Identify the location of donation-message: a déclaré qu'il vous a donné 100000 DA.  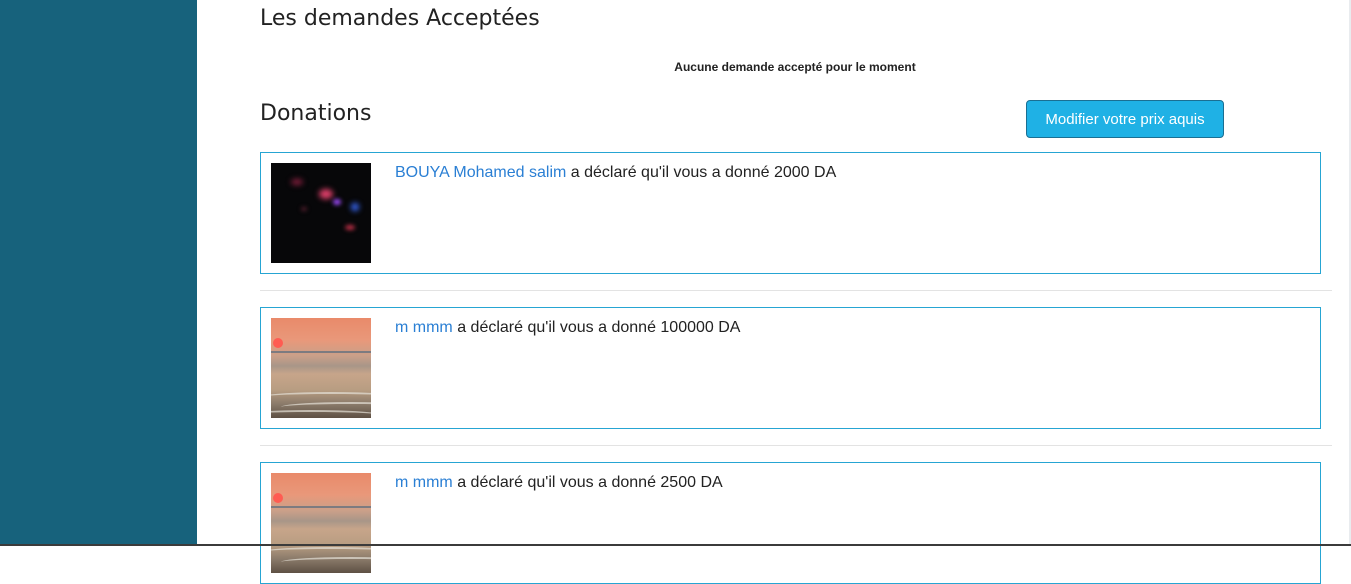
(596, 327).